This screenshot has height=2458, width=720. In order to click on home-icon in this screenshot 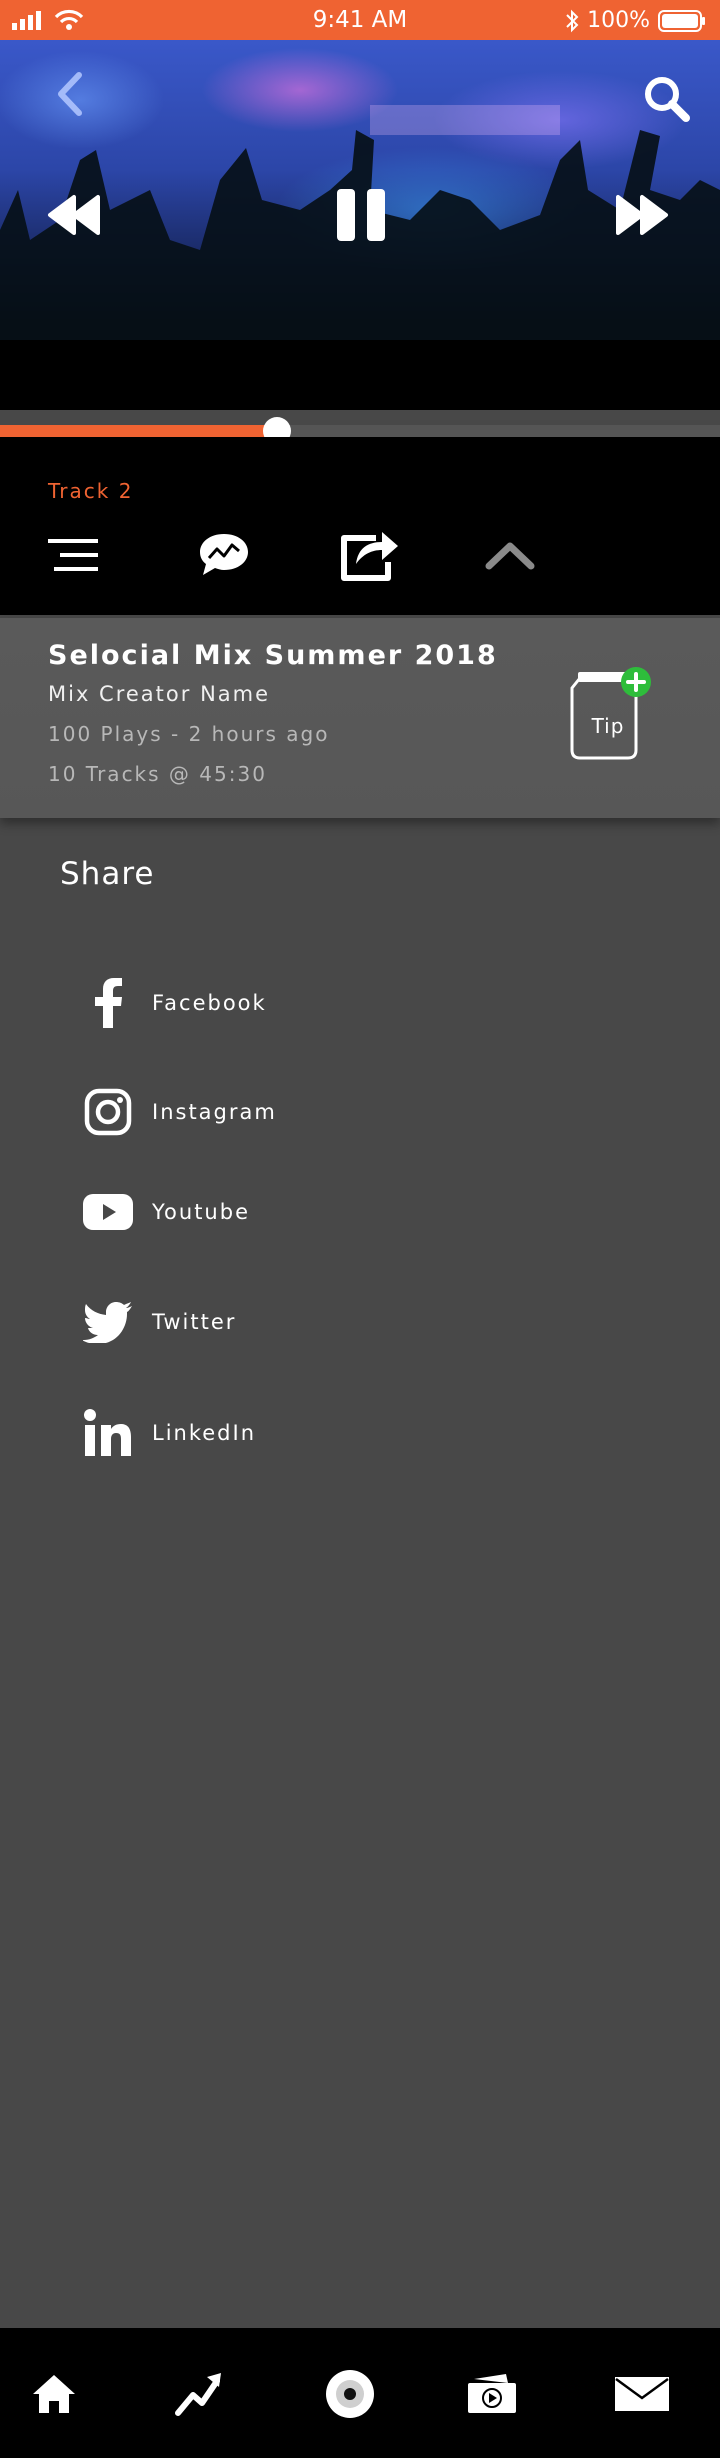, I will do `click(54, 2394)`.